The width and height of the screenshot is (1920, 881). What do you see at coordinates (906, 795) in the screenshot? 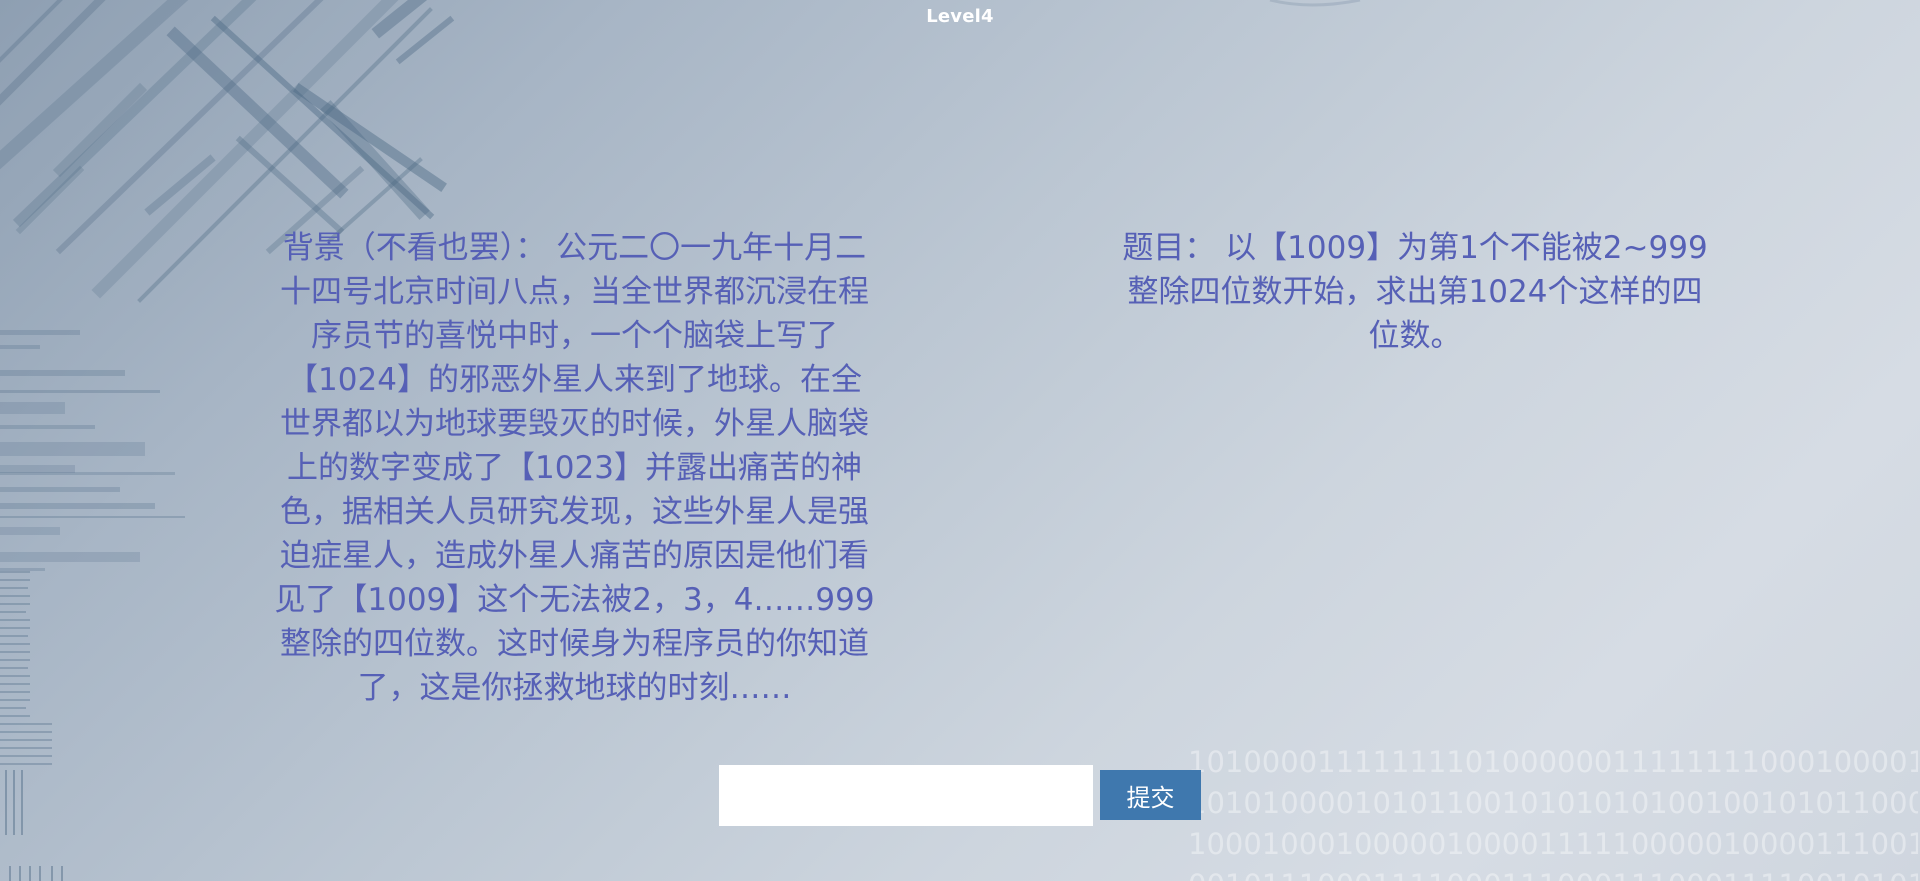
I see `answer-input` at bounding box center [906, 795].